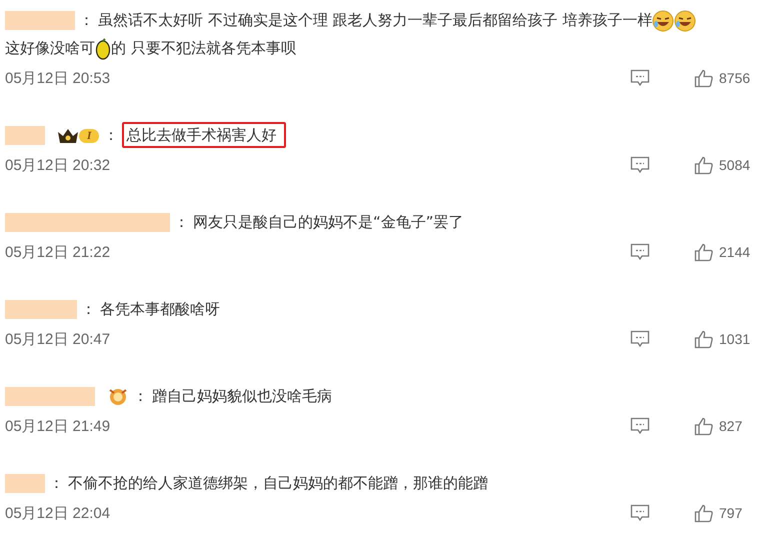 The image size is (764, 546). What do you see at coordinates (68, 136) in the screenshot?
I see `crown-icon` at bounding box center [68, 136].